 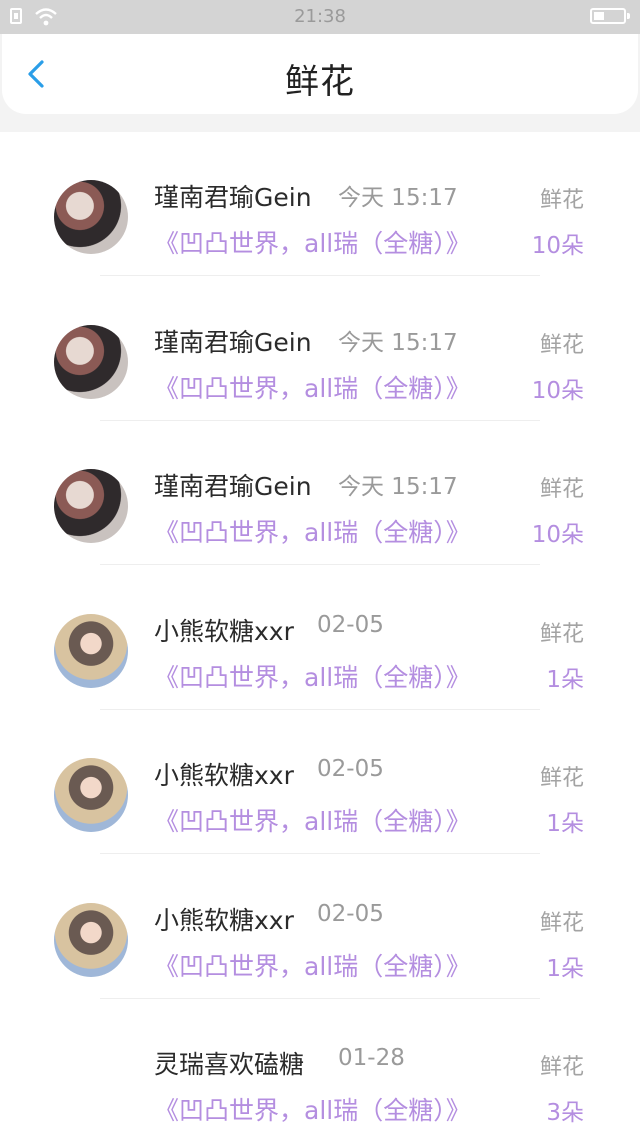 I want to click on list-item: 灵瑞喜欢磕糖 01-28 鲜花 《凹凸世界，all瑞（全糖）》 3朵, so click(x=320, y=1071).